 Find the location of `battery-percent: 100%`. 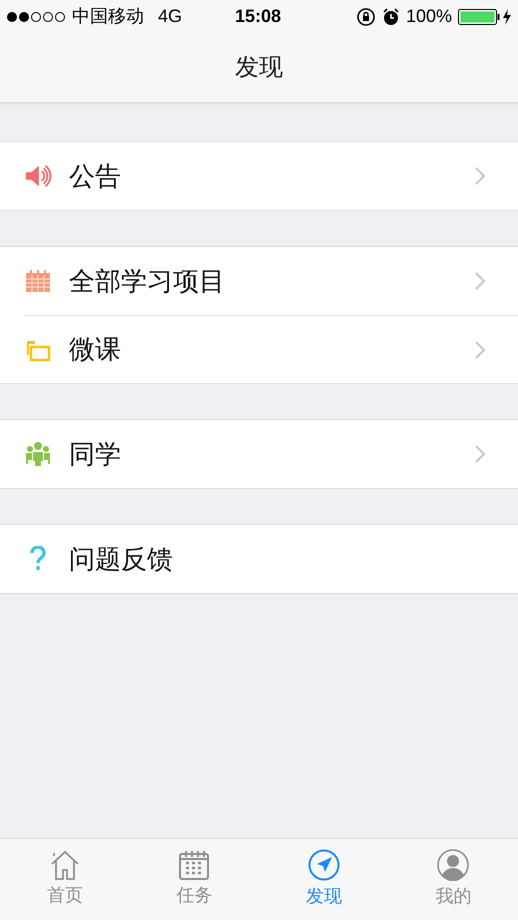

battery-percent: 100% is located at coordinates (429, 16).